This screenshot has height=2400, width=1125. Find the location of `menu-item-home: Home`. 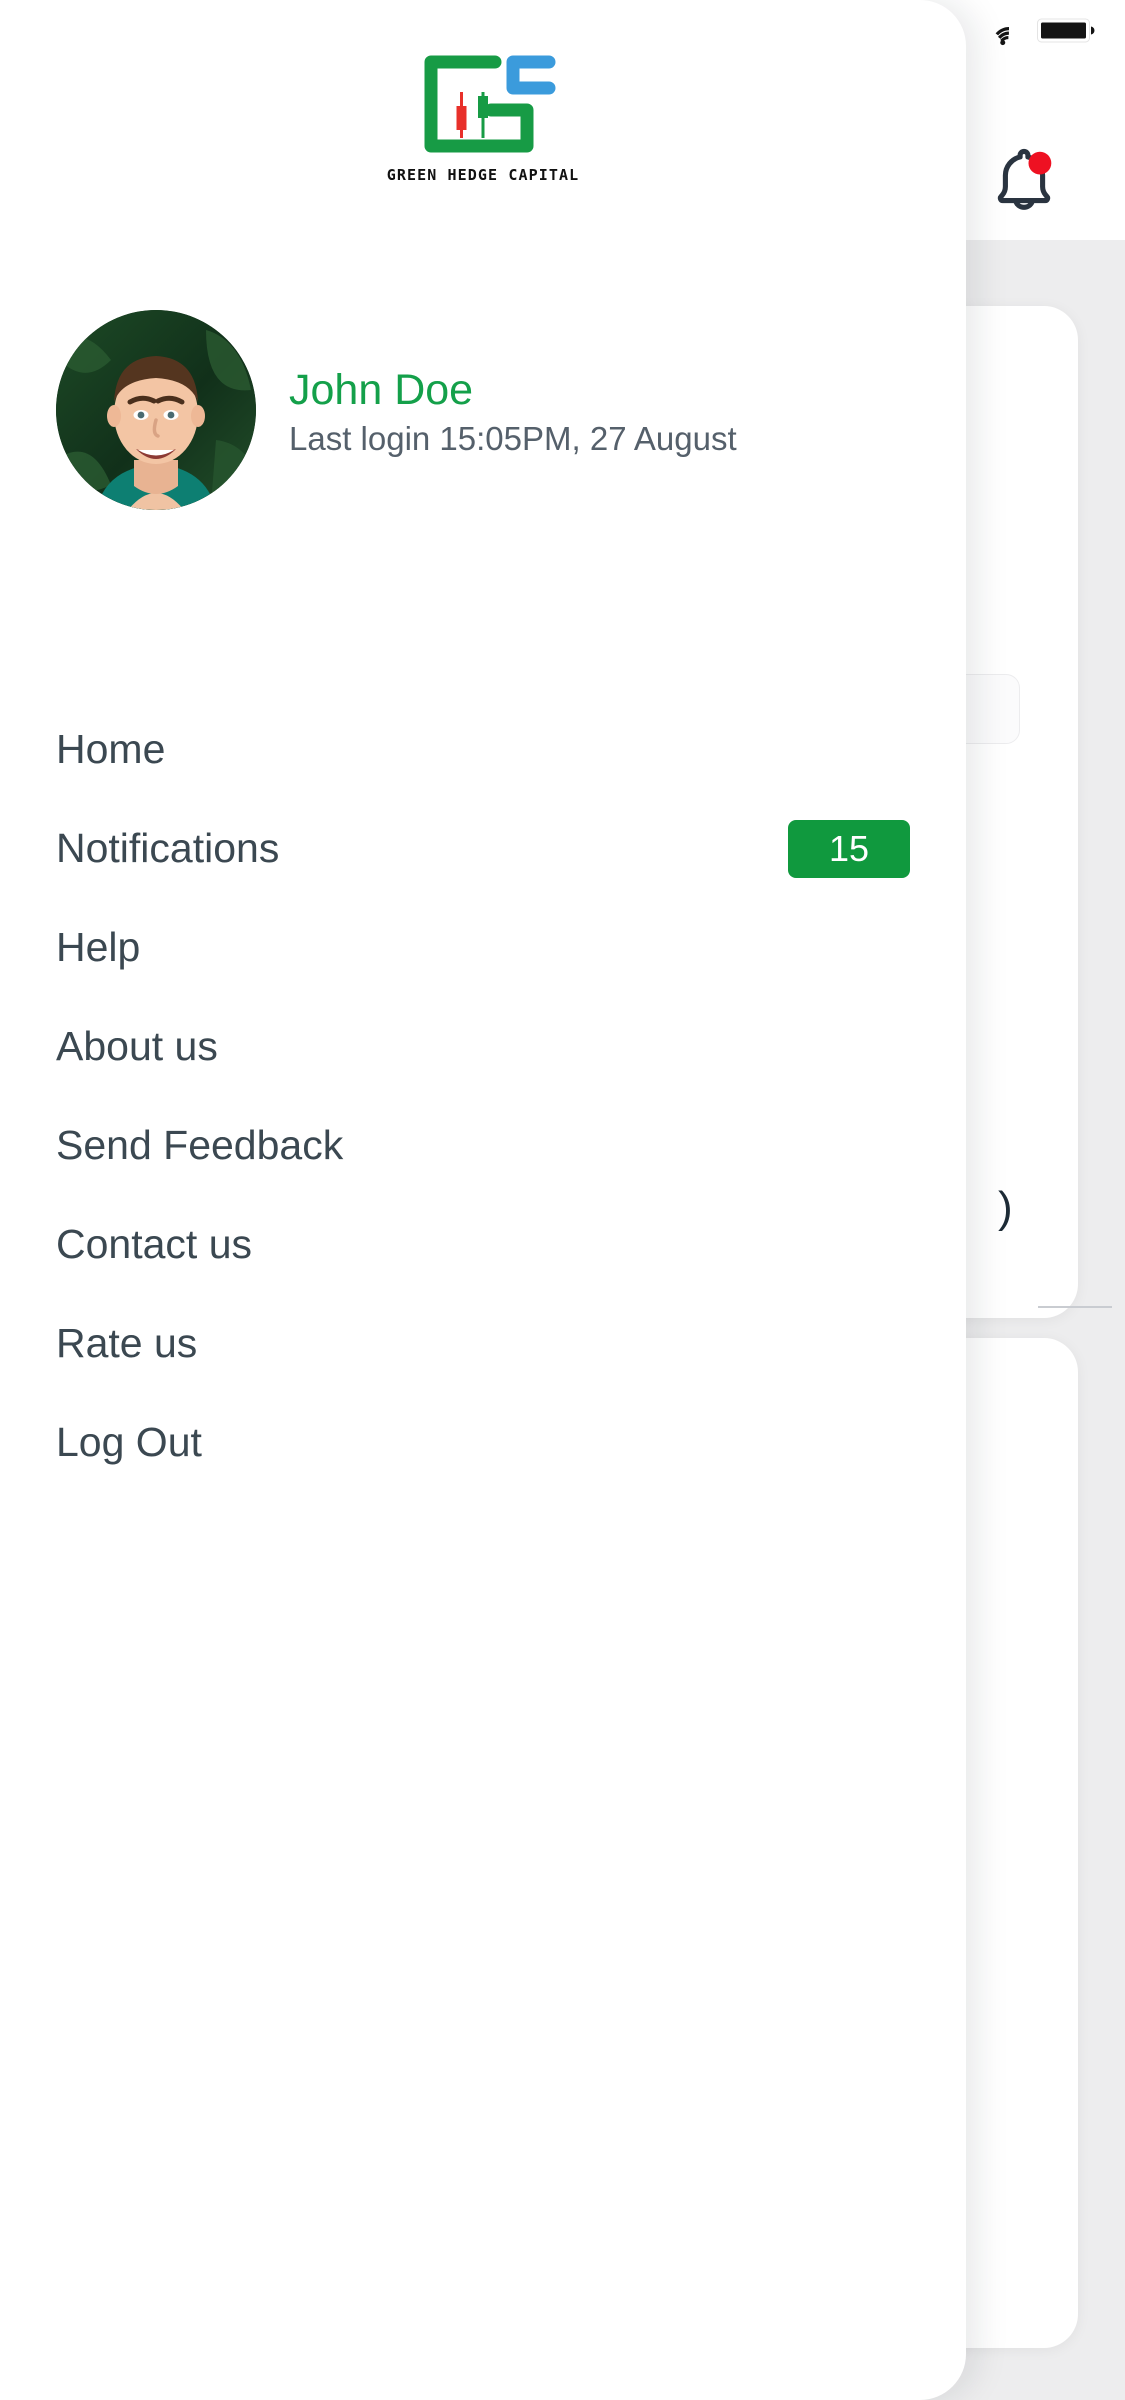

menu-item-home: Home is located at coordinates (483, 749).